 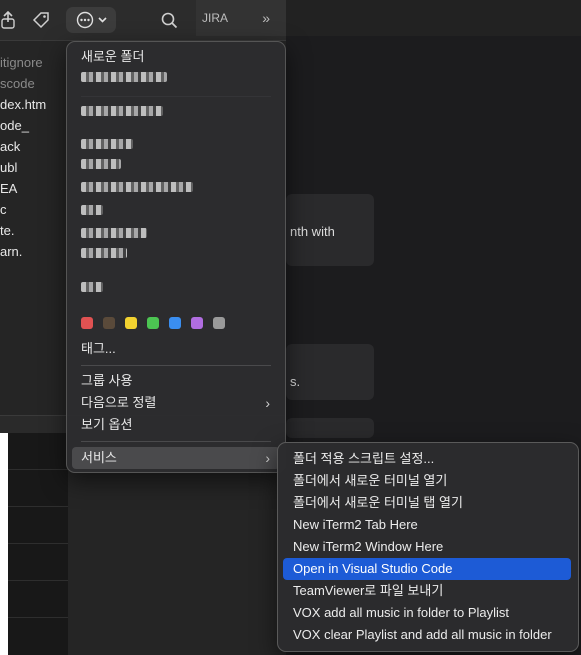 I want to click on list-item: ubl, so click(x=35, y=167).